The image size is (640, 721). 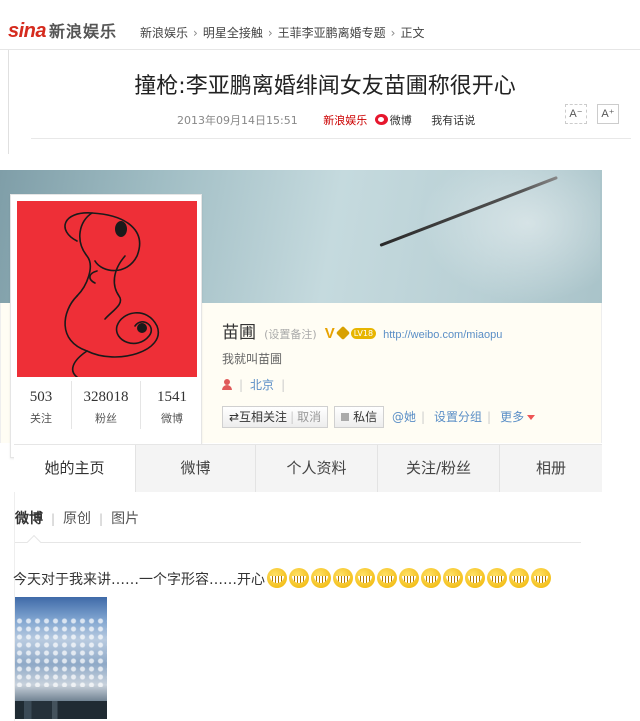 What do you see at coordinates (239, 333) in the screenshot?
I see `profile-name: 苗圃` at bounding box center [239, 333].